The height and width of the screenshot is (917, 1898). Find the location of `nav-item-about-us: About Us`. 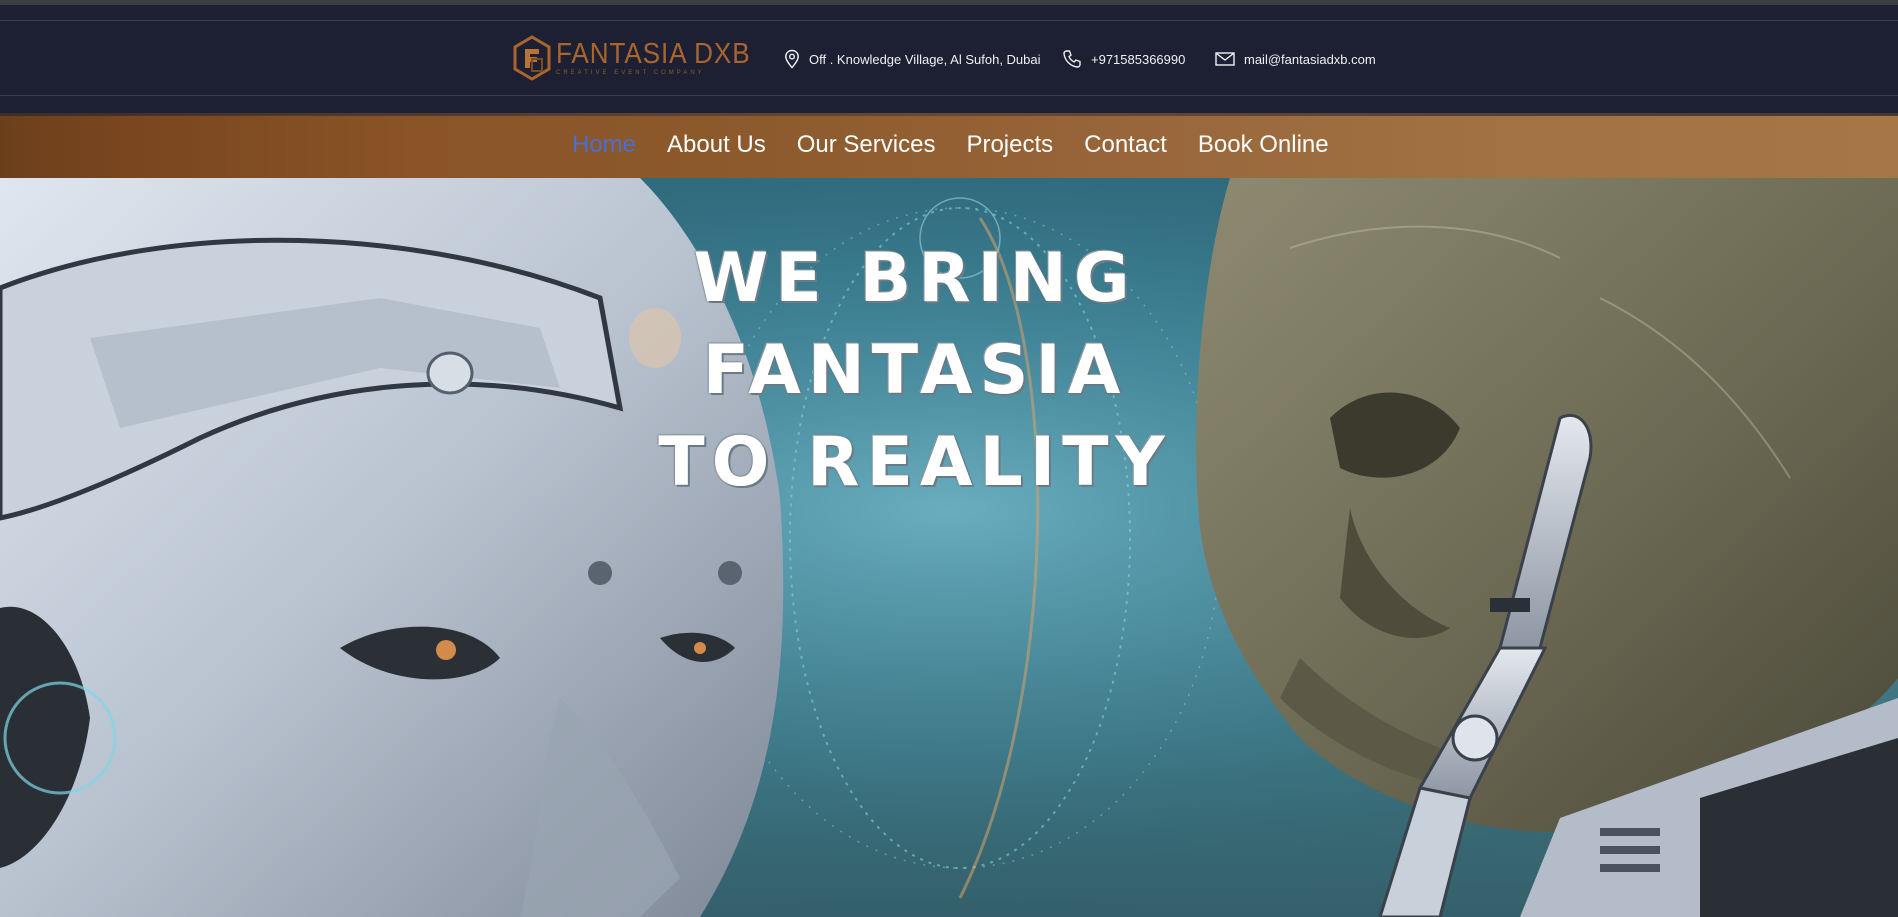

nav-item-about-us: About Us is located at coordinates (716, 145).